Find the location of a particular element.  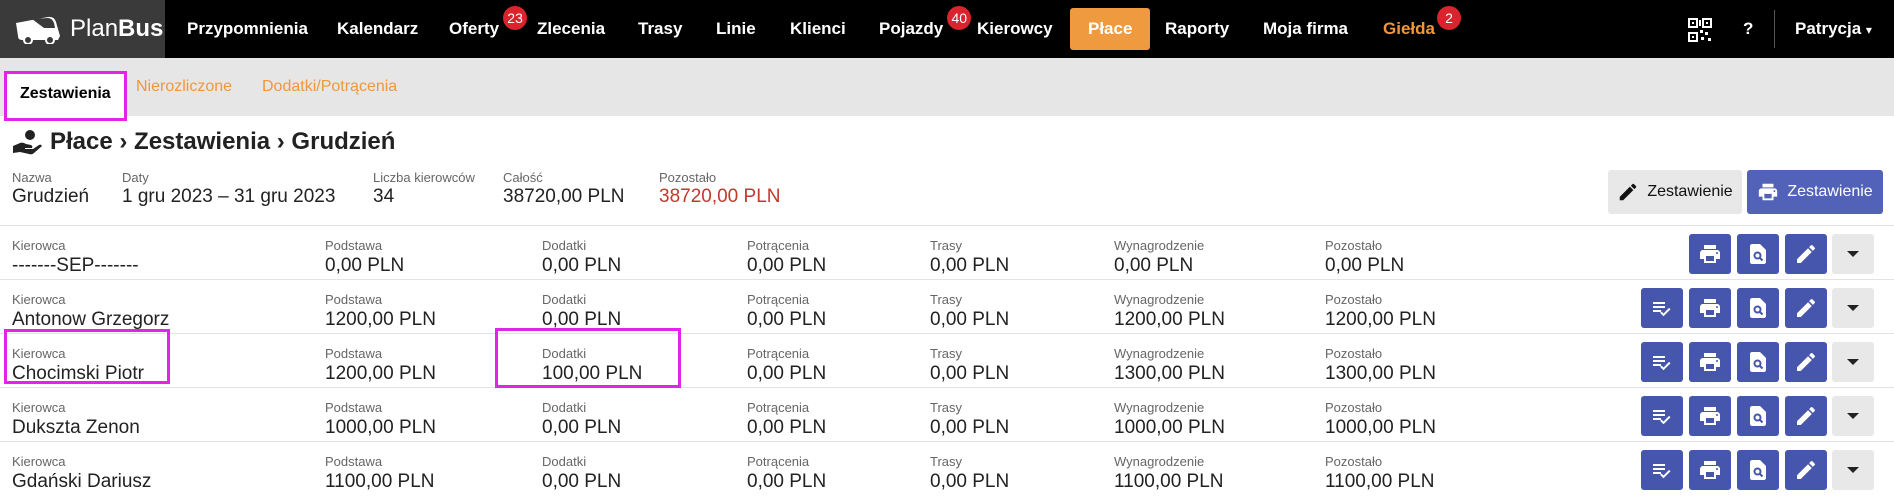

summary-remaining-value: 38720,00 PLN is located at coordinates (720, 196).